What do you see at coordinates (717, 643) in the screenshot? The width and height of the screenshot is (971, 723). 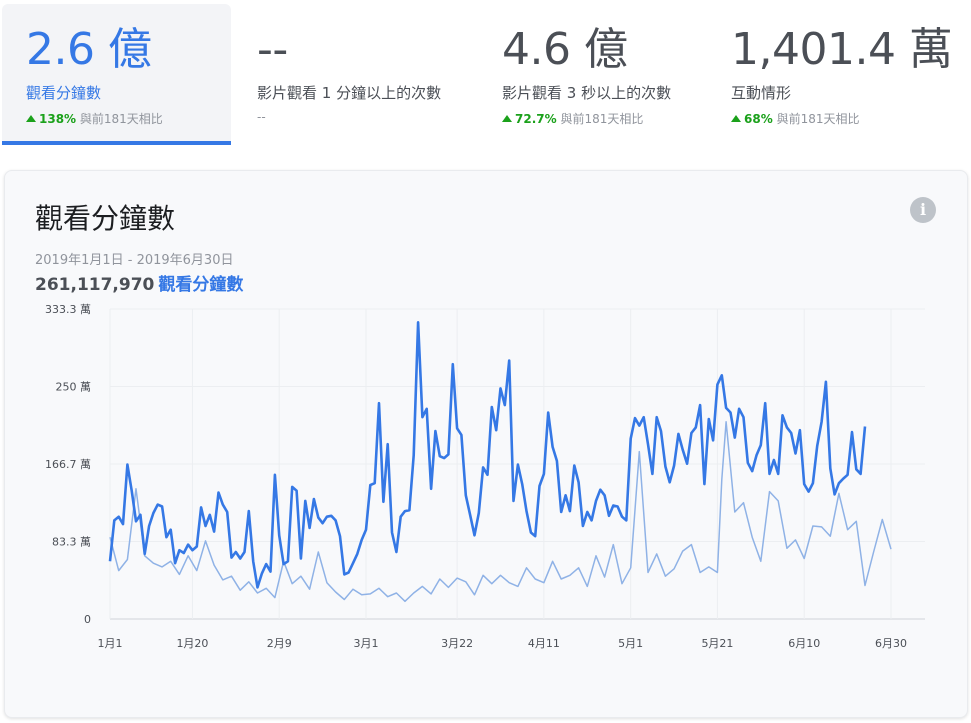 I see `x-tick-label: 5月21` at bounding box center [717, 643].